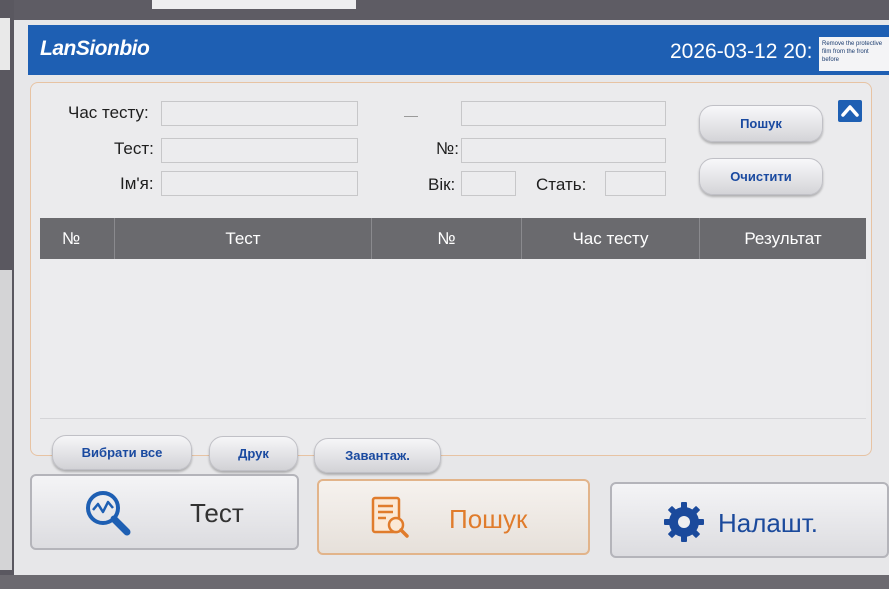 The width and height of the screenshot is (889, 589). What do you see at coordinates (447, 148) in the screenshot?
I see `number-label: №:` at bounding box center [447, 148].